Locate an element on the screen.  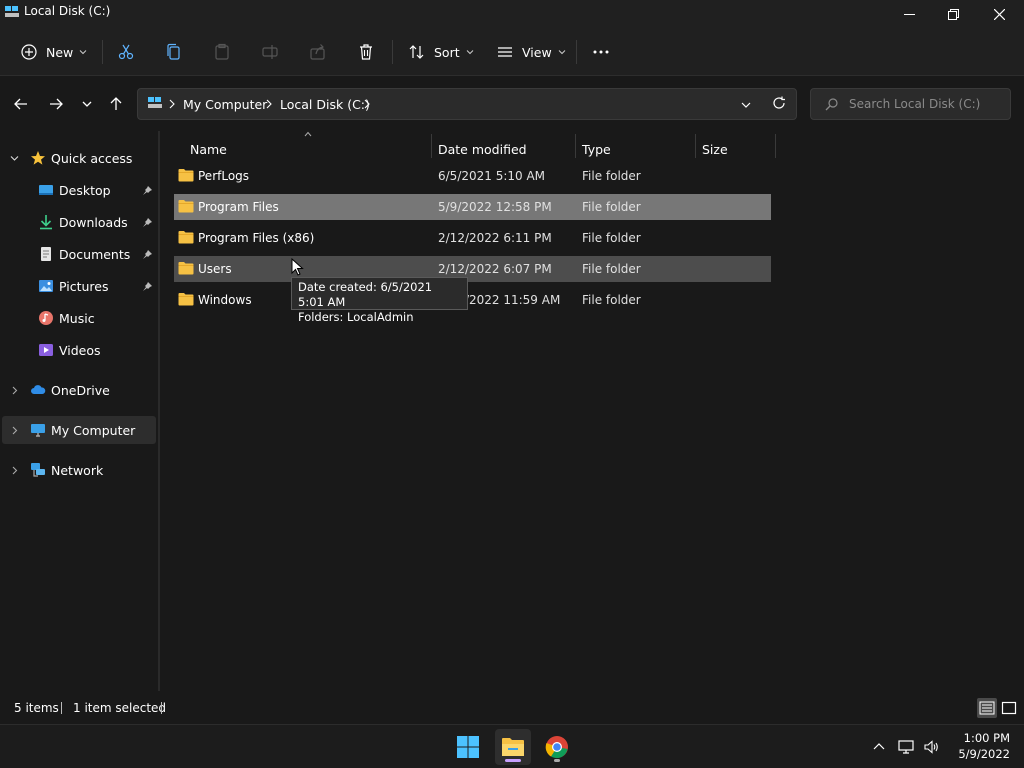
back-button is located at coordinates (21, 104).